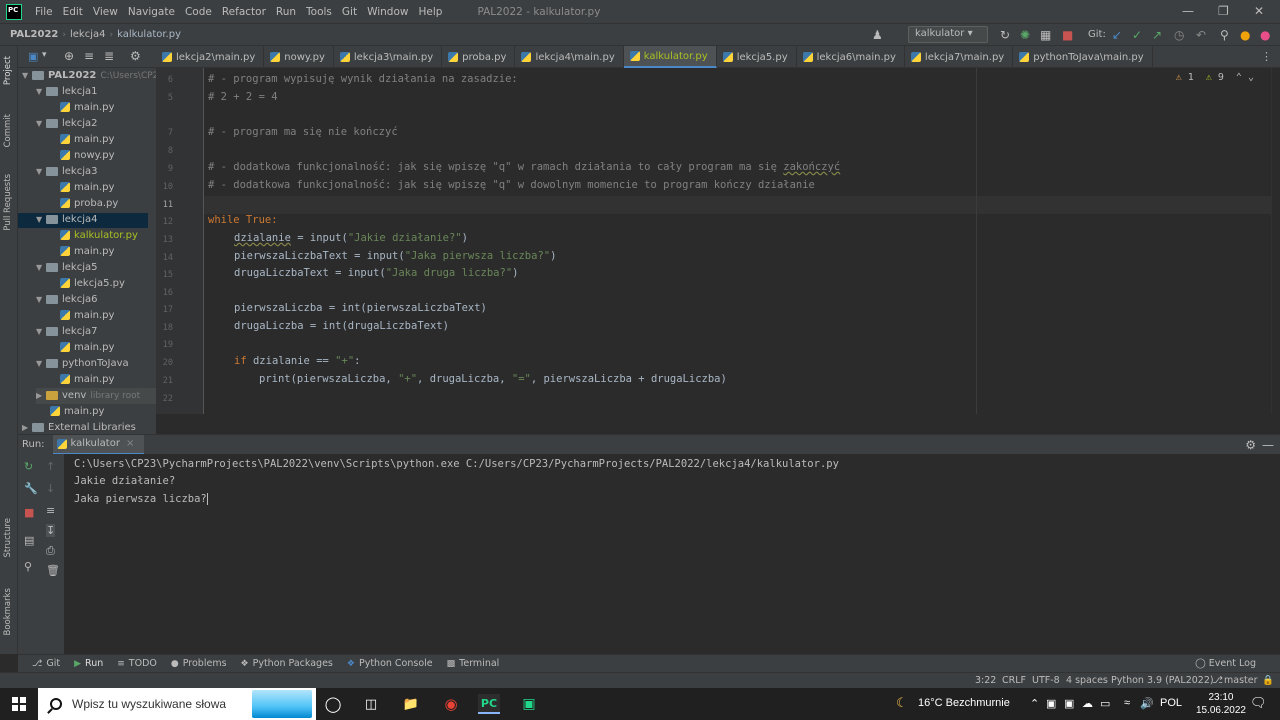  What do you see at coordinates (46, 663) in the screenshot?
I see `tool-tab-git: ⎇ Git` at bounding box center [46, 663].